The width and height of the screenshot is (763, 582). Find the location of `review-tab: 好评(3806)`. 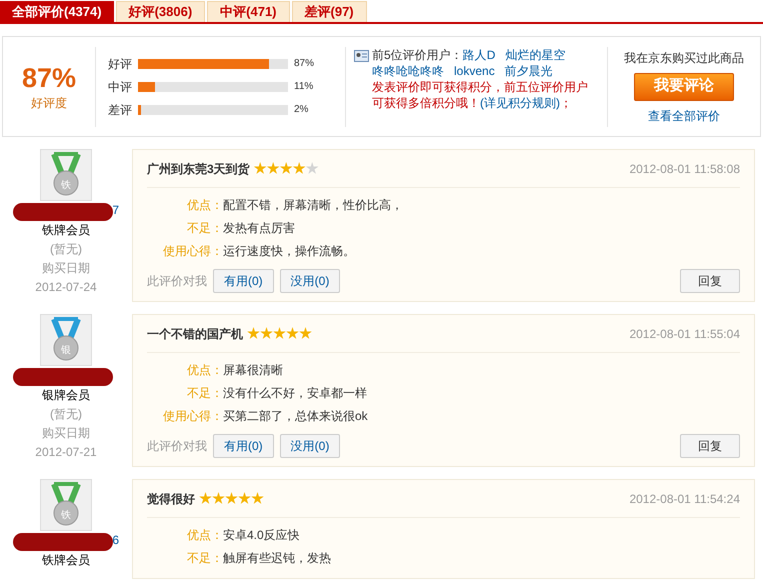

review-tab: 好评(3806) is located at coordinates (161, 11).